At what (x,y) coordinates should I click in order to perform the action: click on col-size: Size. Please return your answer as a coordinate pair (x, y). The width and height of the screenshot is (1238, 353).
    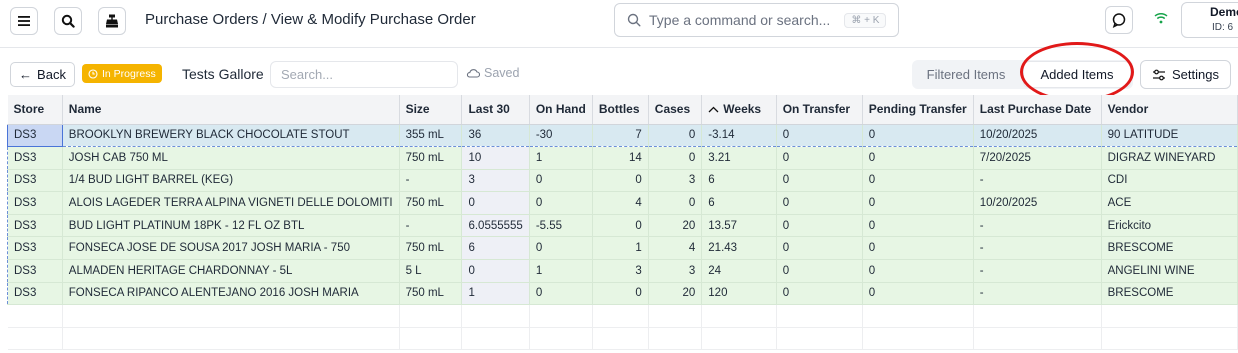
    Looking at the image, I should click on (431, 110).